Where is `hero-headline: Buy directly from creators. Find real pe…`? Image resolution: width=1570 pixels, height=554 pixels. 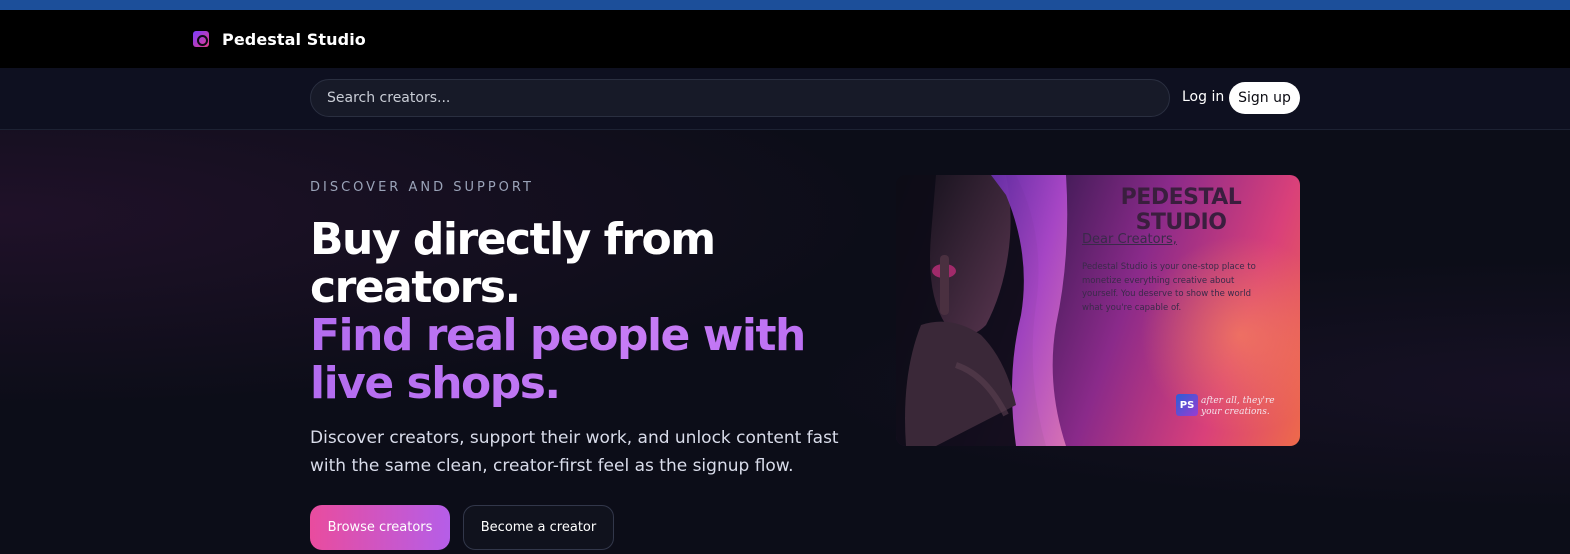 hero-headline: Buy directly from creators. Find real pe… is located at coordinates (590, 312).